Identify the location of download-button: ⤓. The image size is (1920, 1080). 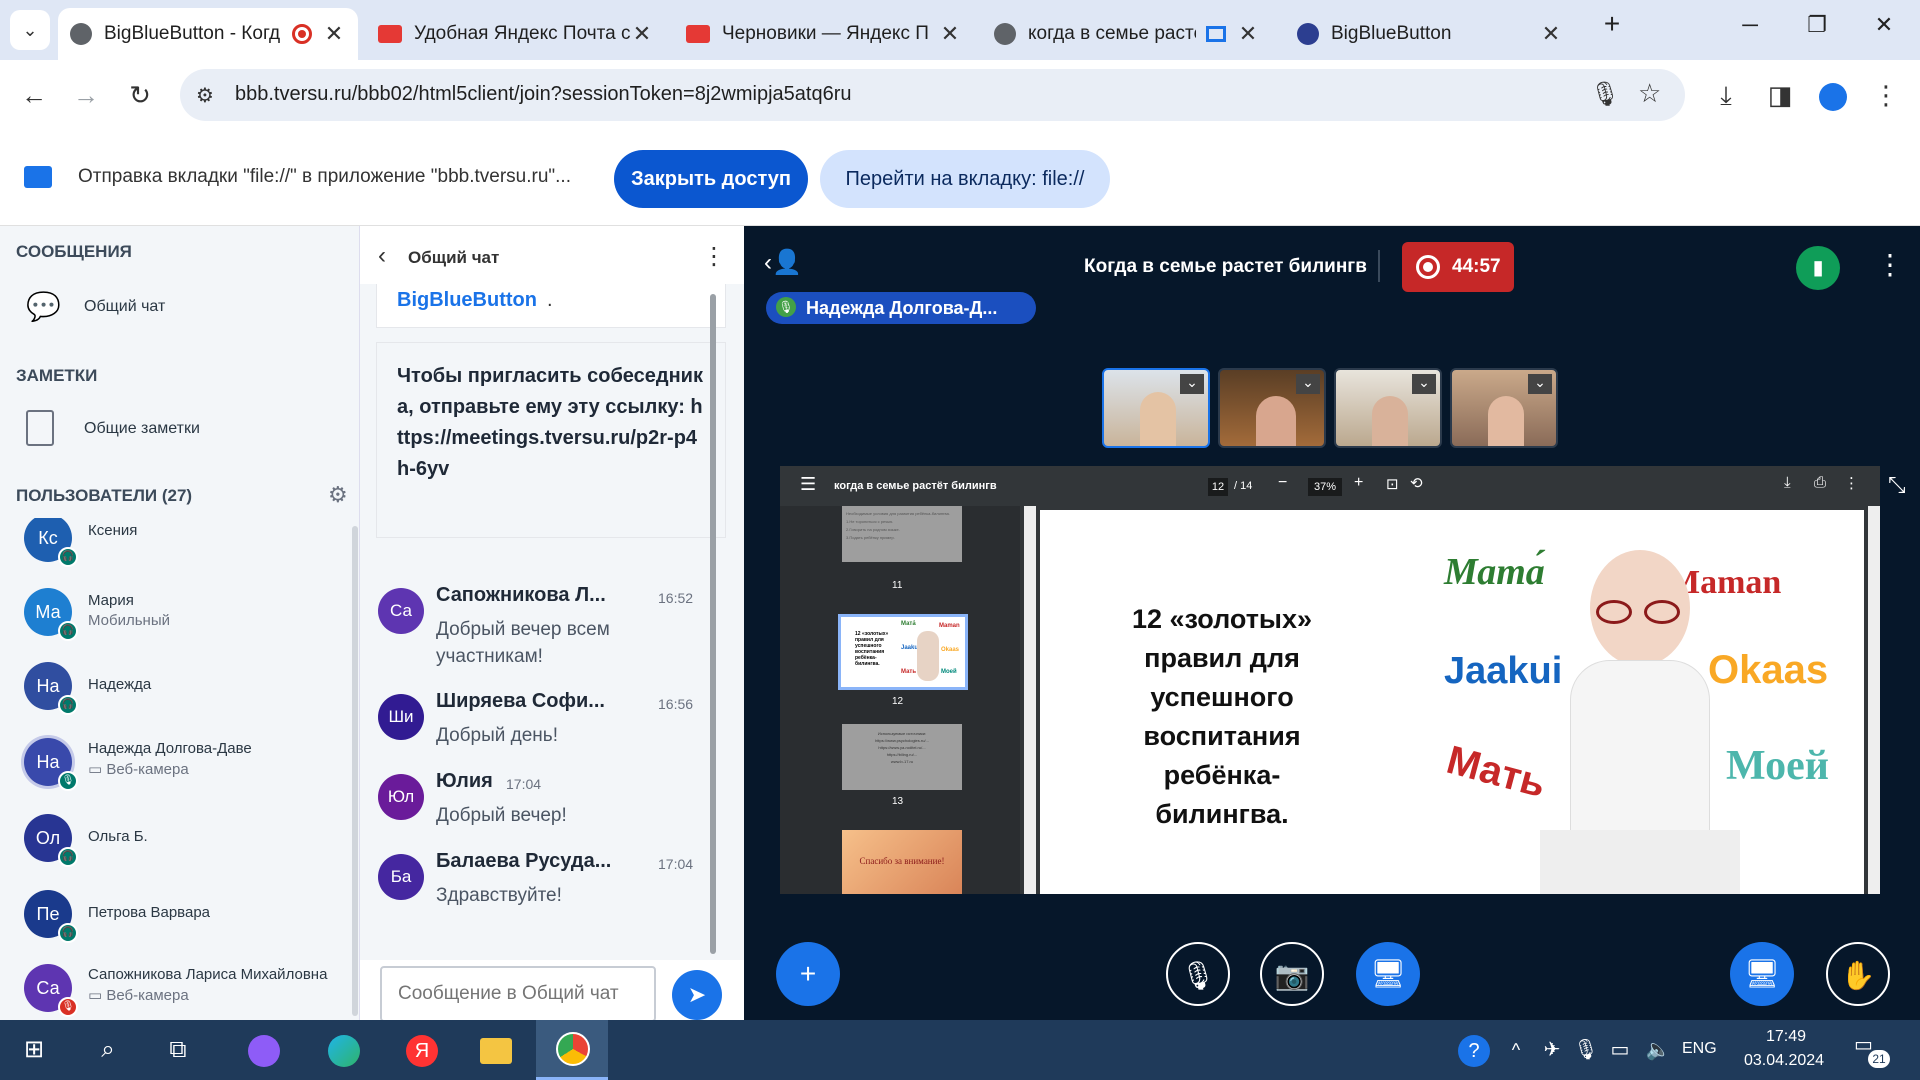
(1726, 95).